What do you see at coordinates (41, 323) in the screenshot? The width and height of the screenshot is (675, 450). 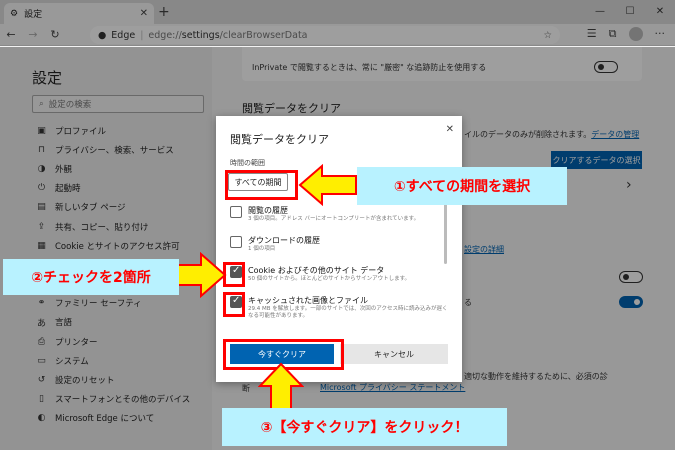 I see `language-icon: あ` at bounding box center [41, 323].